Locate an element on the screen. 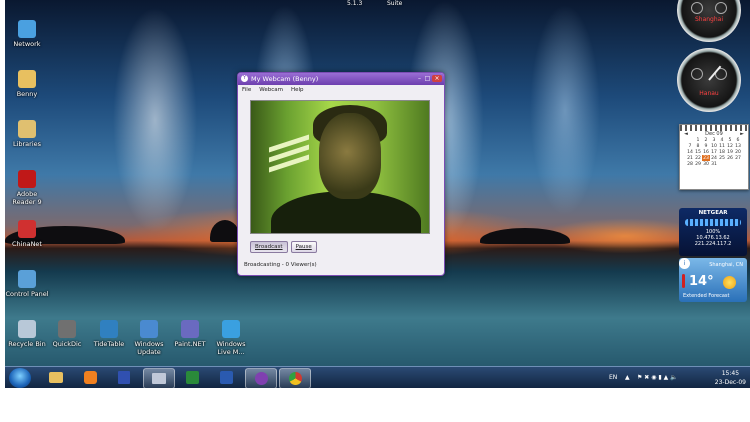  maximize-icon: □ is located at coordinates (427, 78).